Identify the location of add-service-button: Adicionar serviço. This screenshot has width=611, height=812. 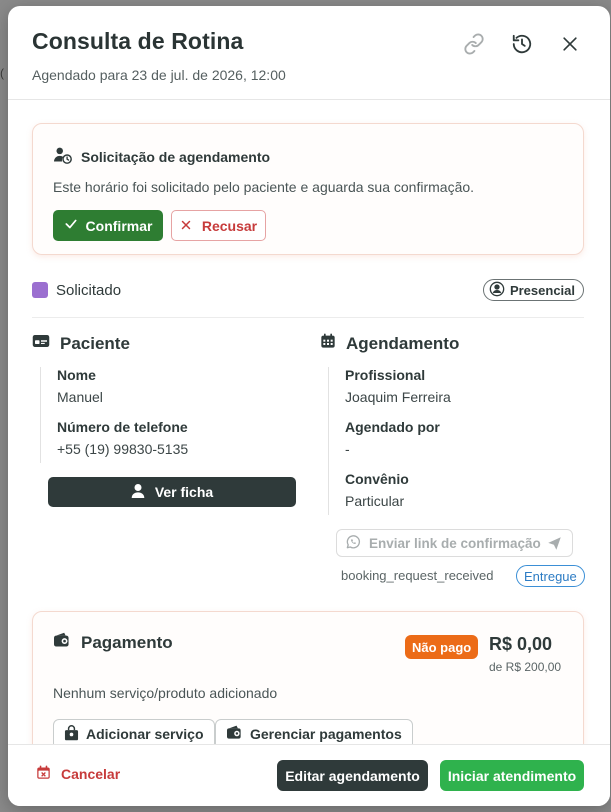
(134, 731).